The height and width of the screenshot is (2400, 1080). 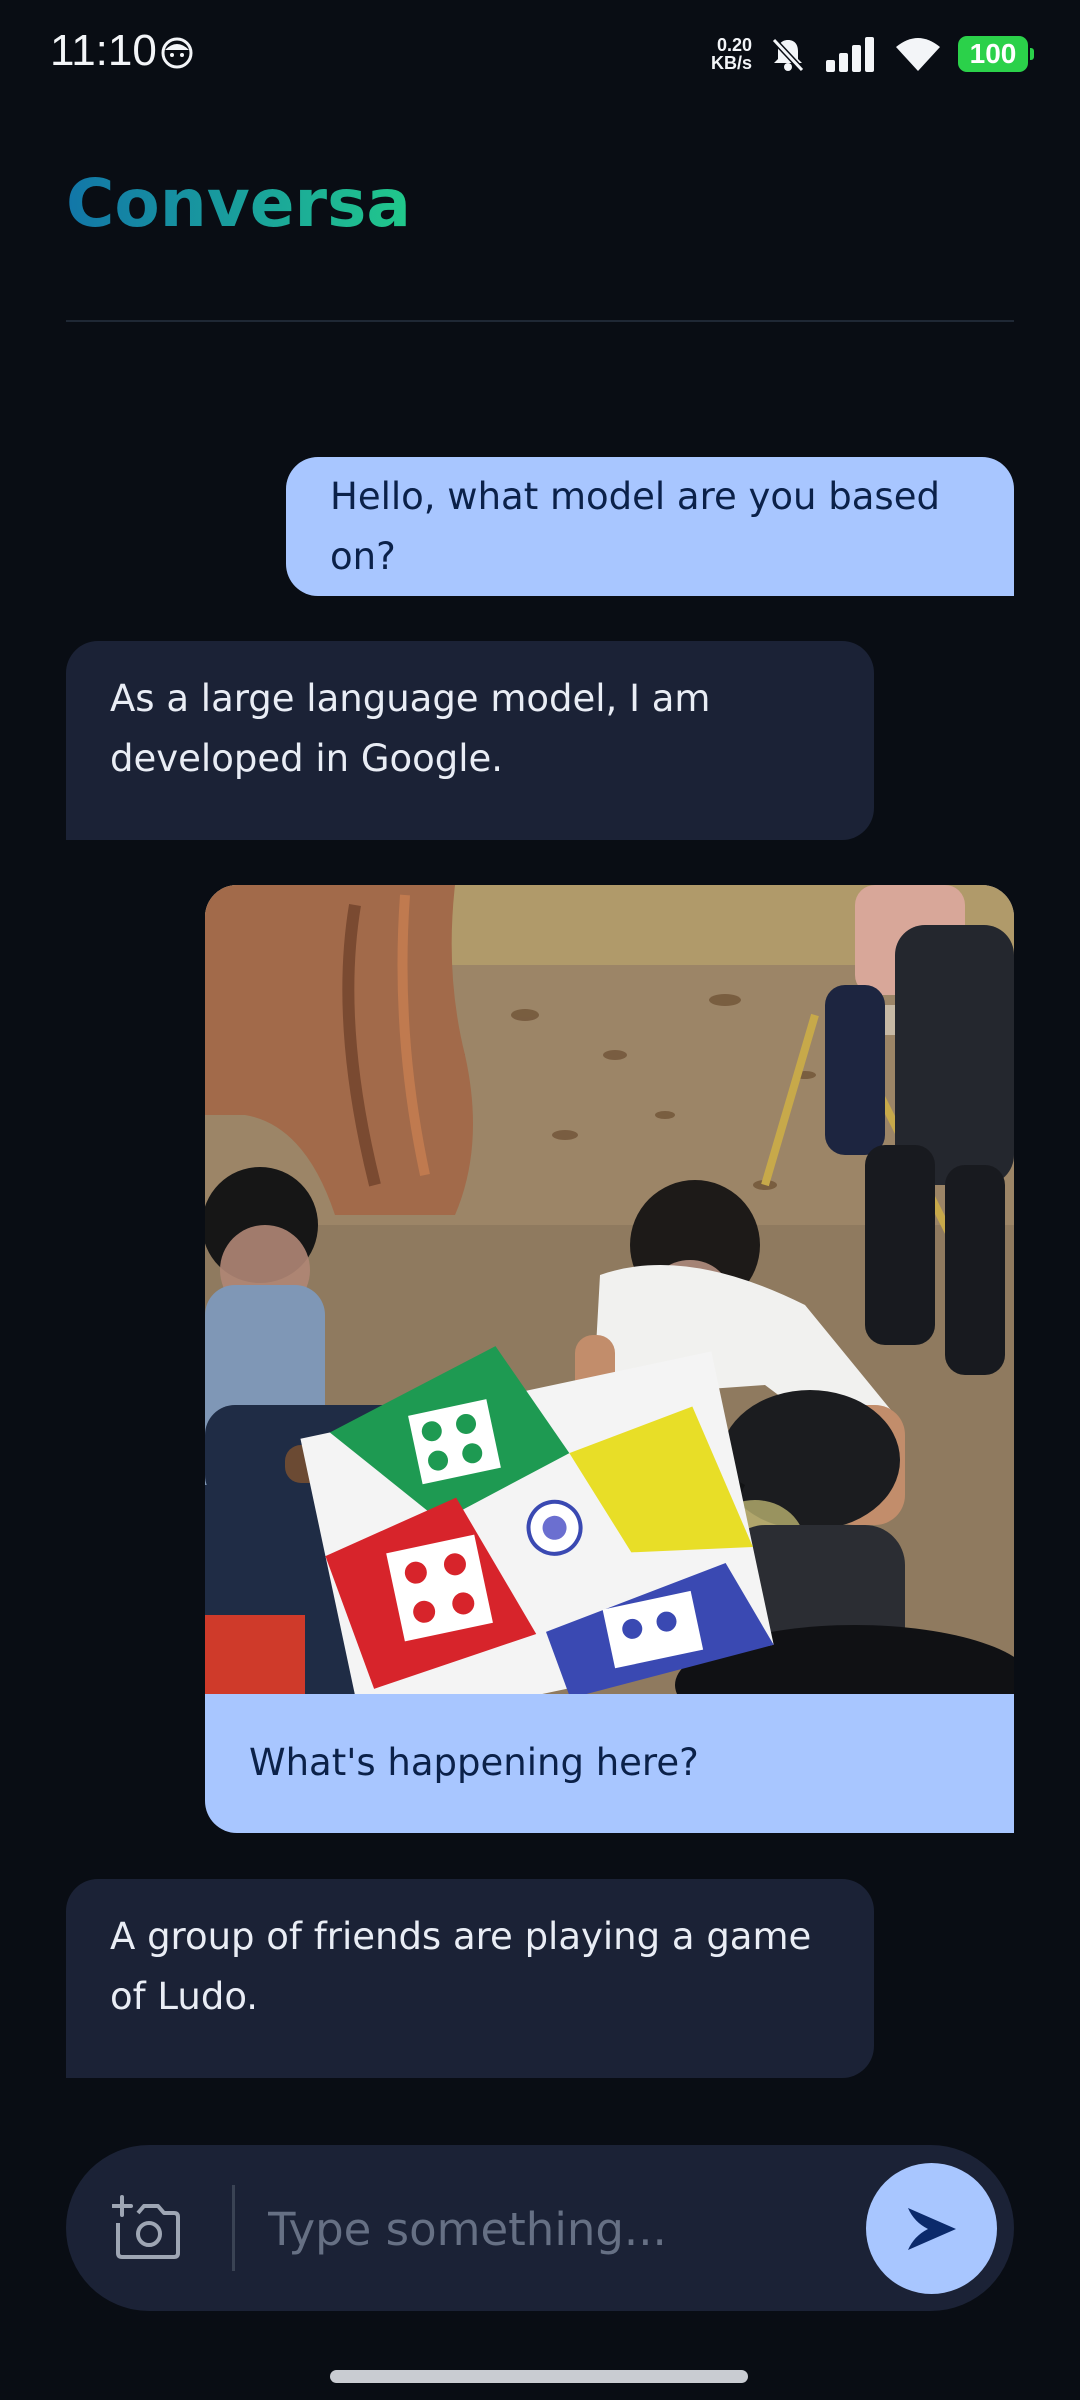 What do you see at coordinates (147, 2228) in the screenshot?
I see `add-photo-camera-icon` at bounding box center [147, 2228].